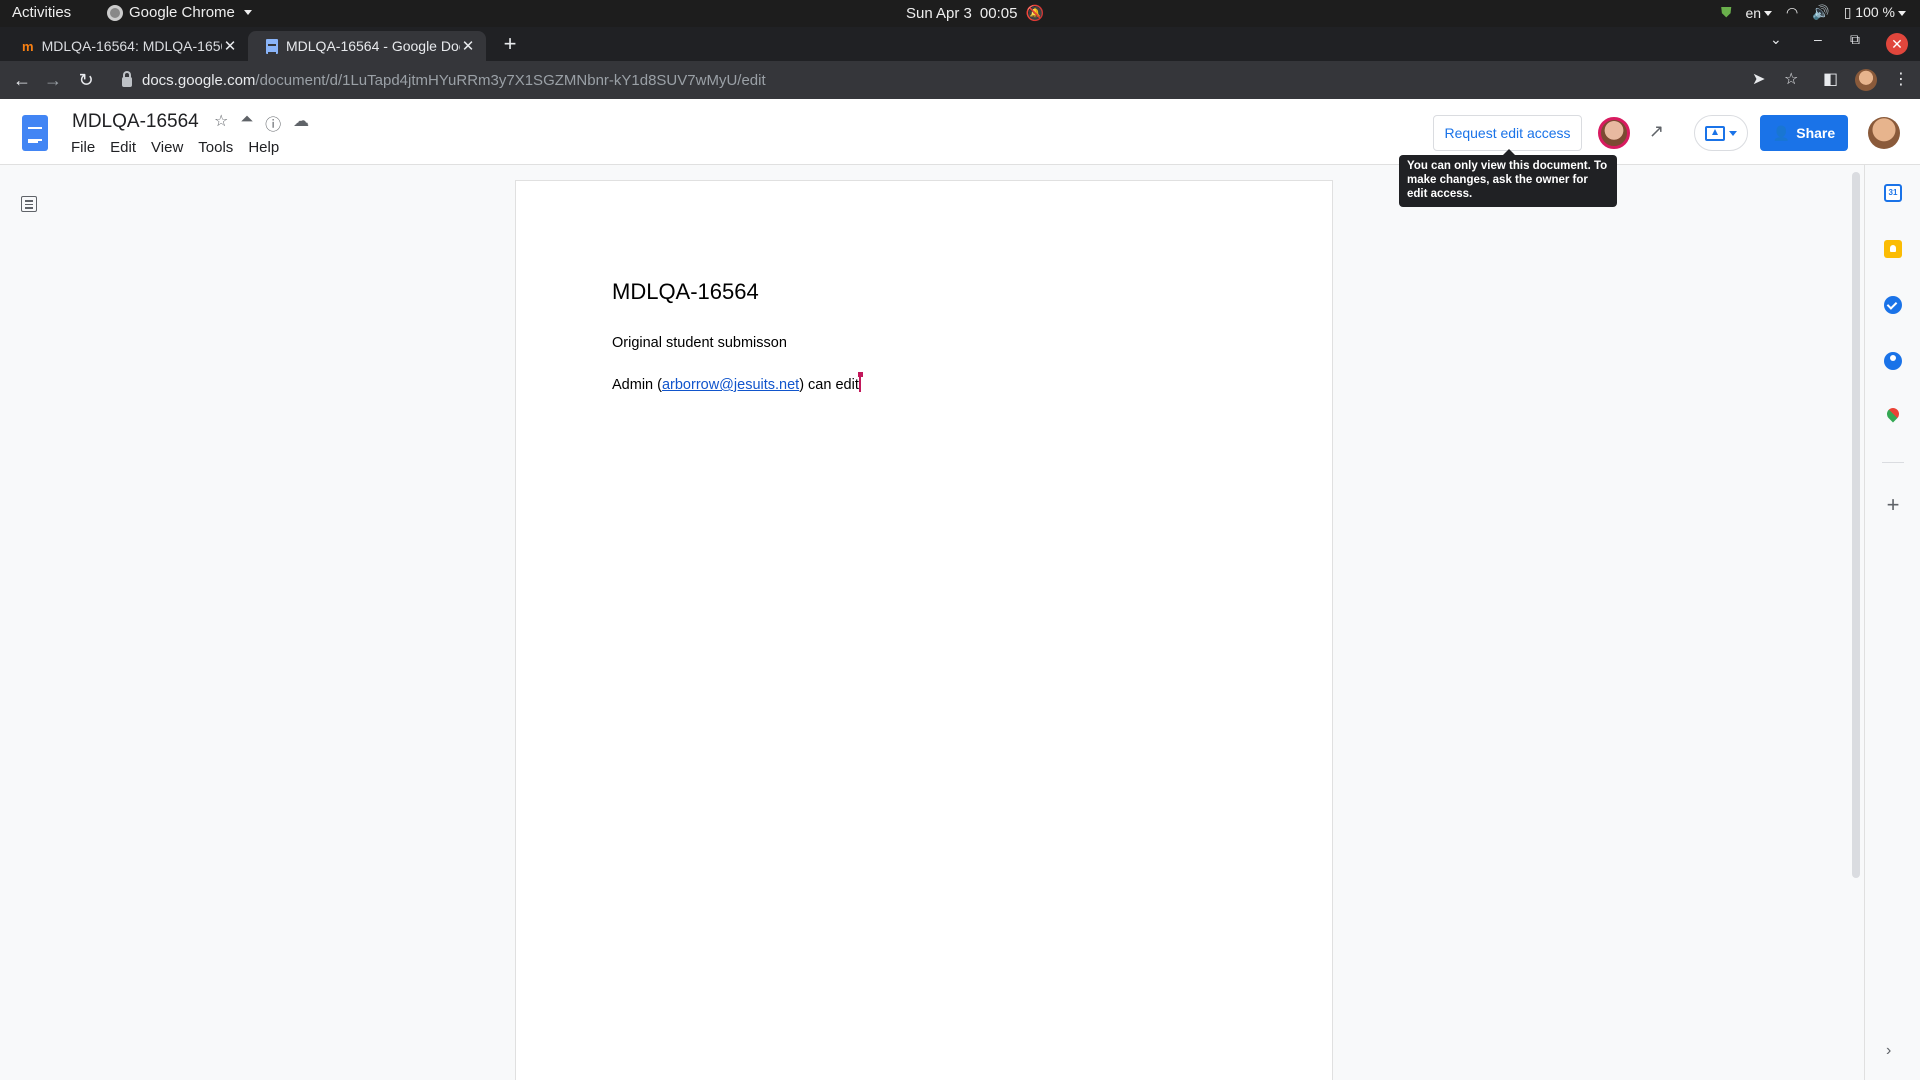  Describe the element at coordinates (135, 122) in the screenshot. I see `document-title: MDLQA-16564` at that location.